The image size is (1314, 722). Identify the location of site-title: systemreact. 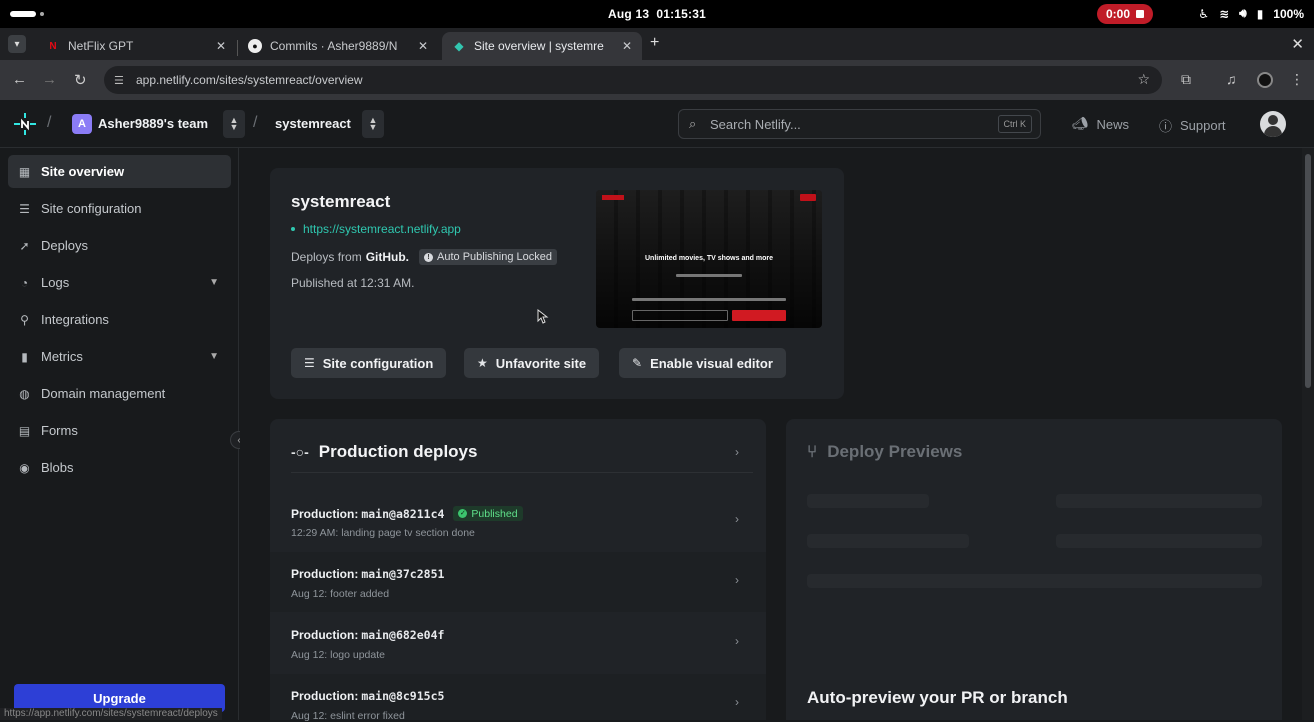
(341, 201).